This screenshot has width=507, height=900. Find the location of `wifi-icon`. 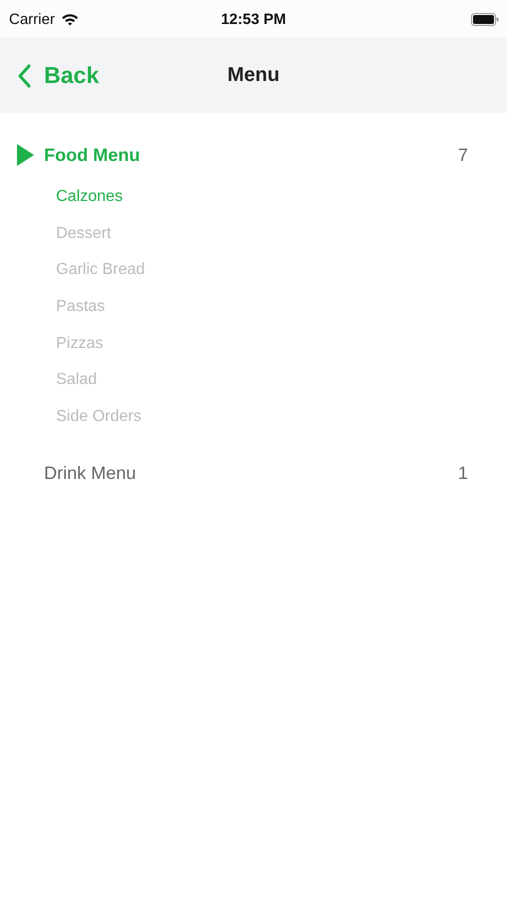

wifi-icon is located at coordinates (69, 19).